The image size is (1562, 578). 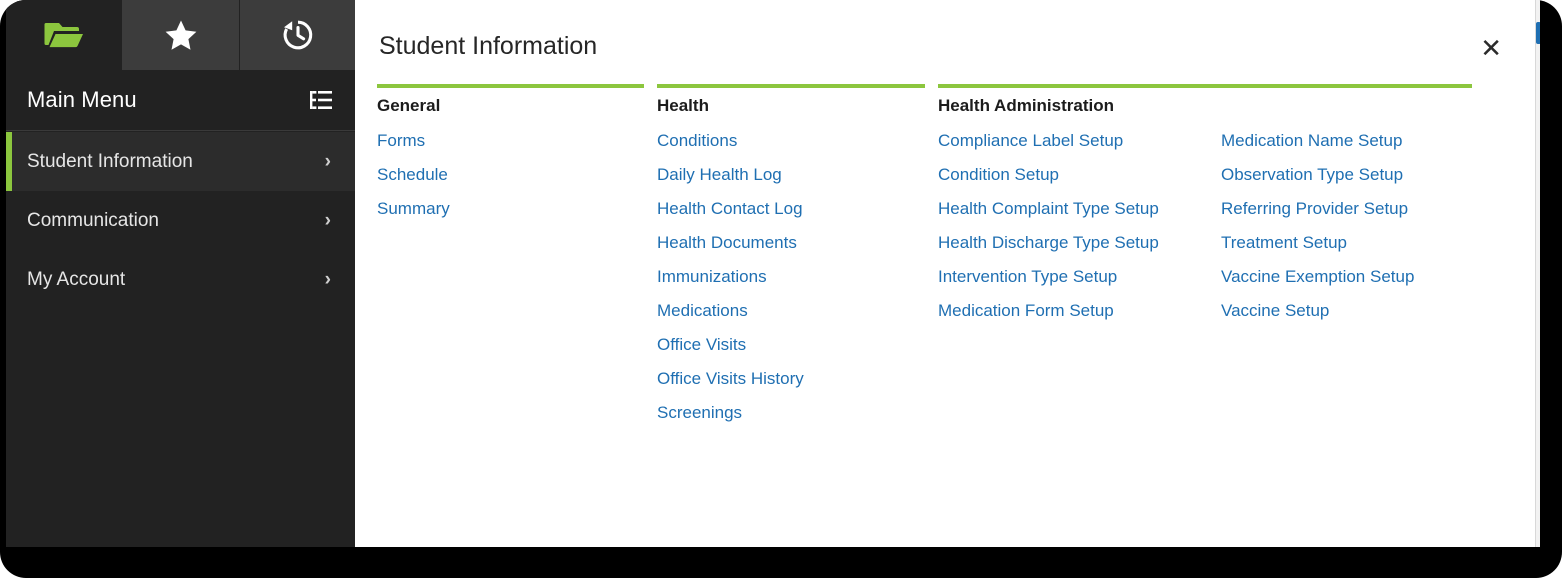 I want to click on sidebar-item-my-account: My Account ›, so click(x=180, y=279).